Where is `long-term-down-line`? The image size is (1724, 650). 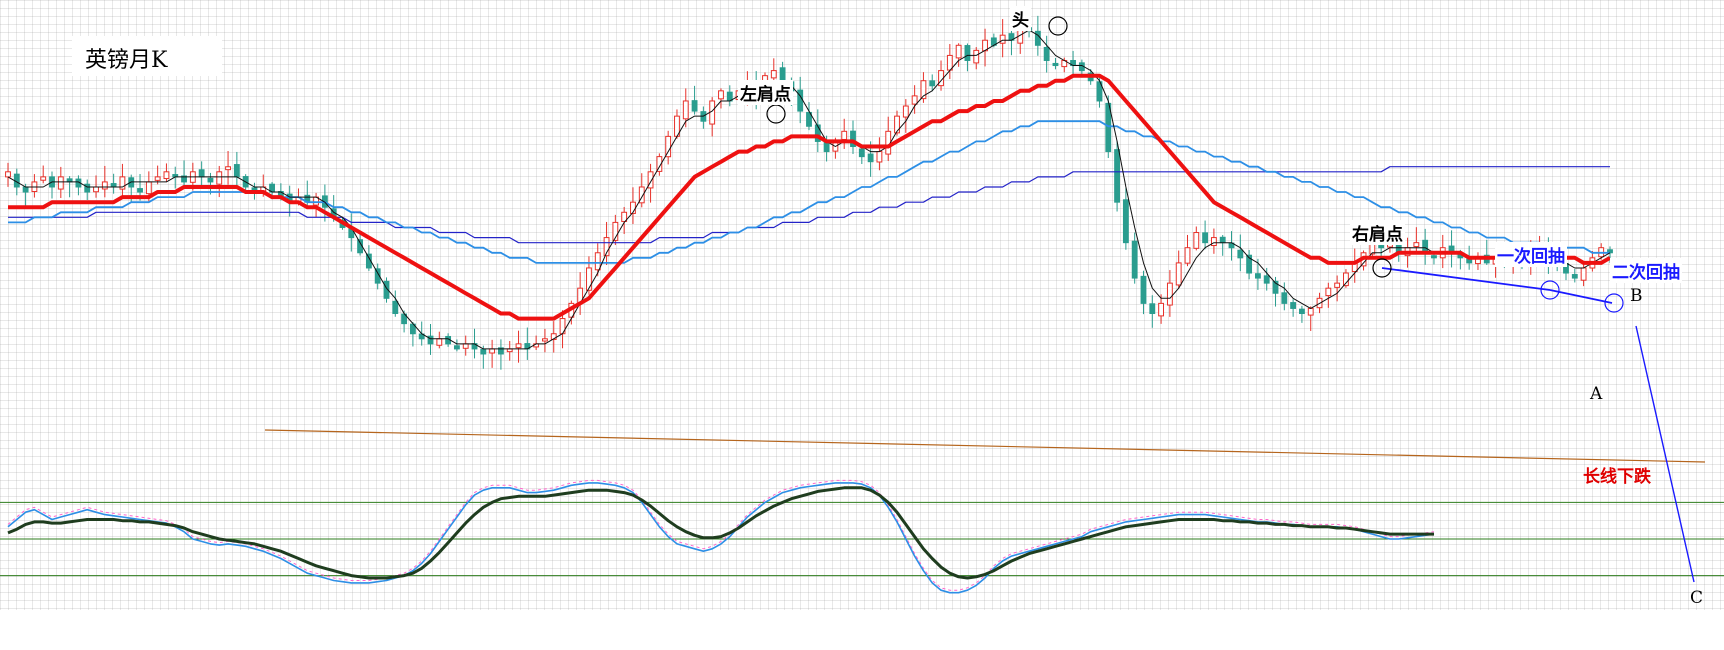
long-term-down-line is located at coordinates (985, 446).